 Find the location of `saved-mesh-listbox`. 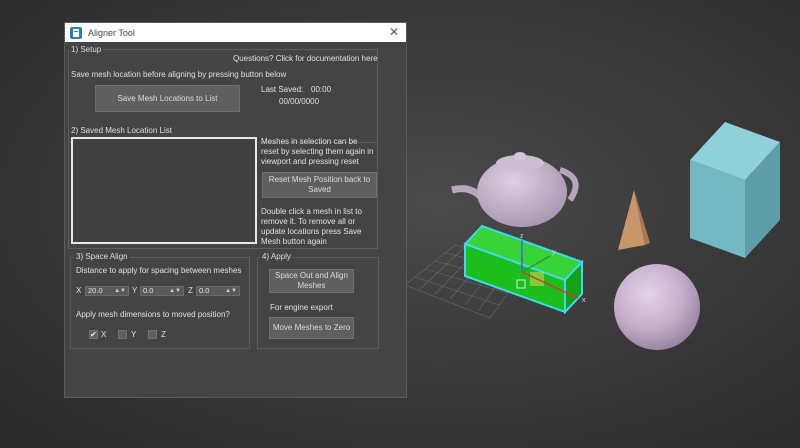

saved-mesh-listbox is located at coordinates (164, 190).